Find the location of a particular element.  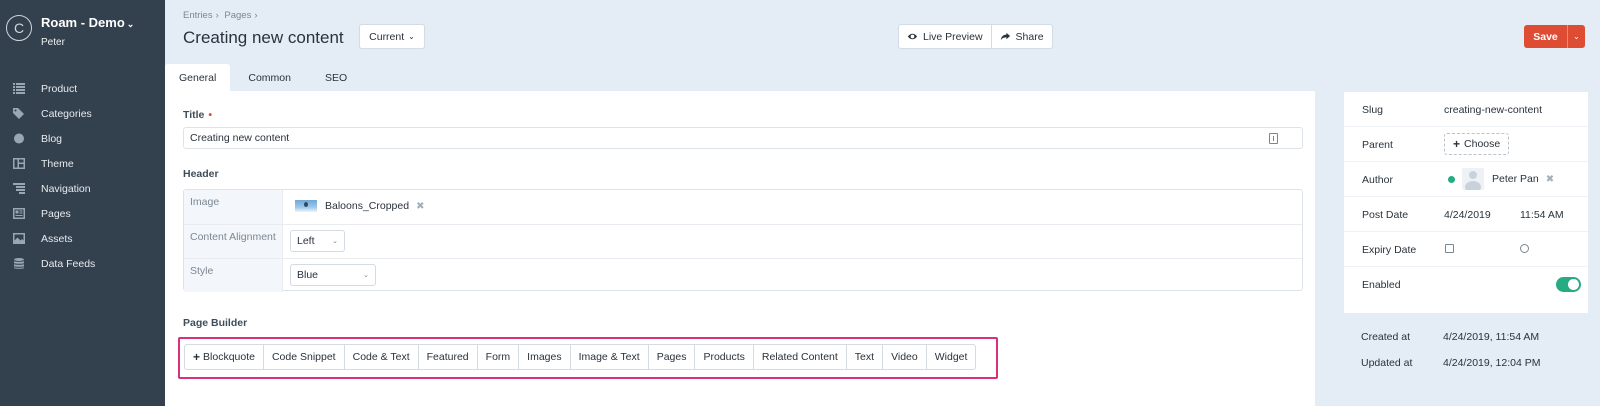

add-video-button: Video is located at coordinates (904, 357).